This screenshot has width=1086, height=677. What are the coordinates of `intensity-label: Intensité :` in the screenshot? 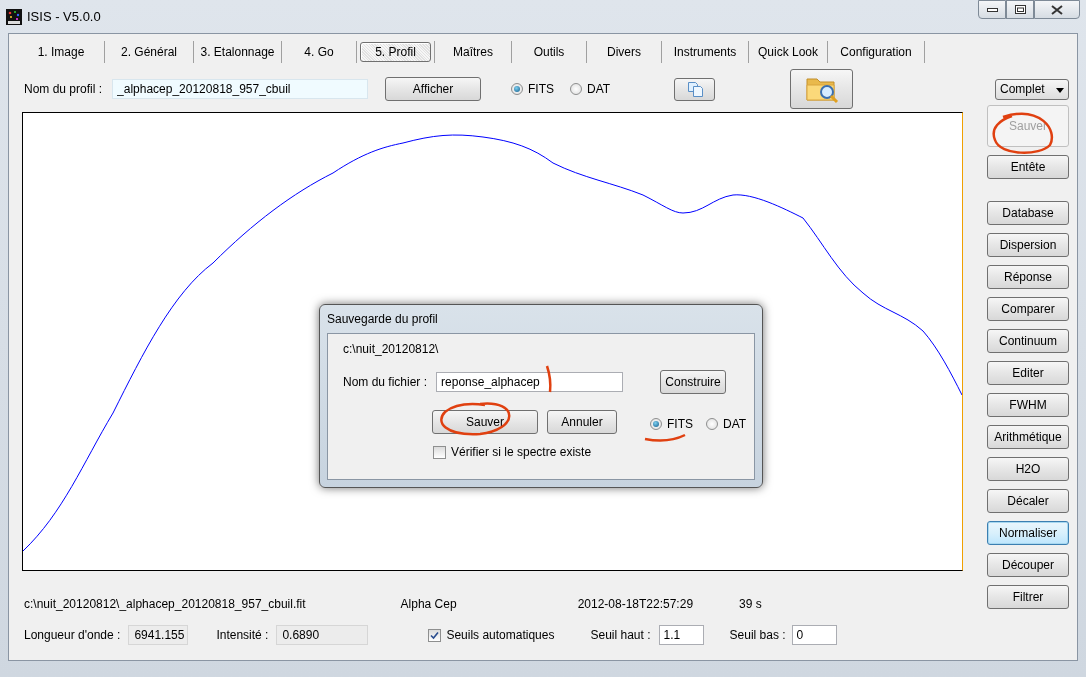 It's located at (242, 635).